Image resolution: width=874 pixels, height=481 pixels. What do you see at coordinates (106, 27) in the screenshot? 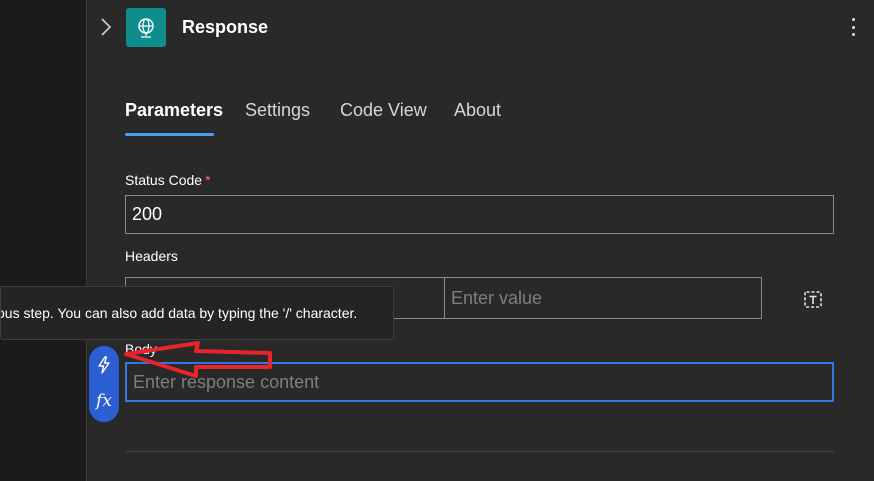
I see `chevron-right-icon` at bounding box center [106, 27].